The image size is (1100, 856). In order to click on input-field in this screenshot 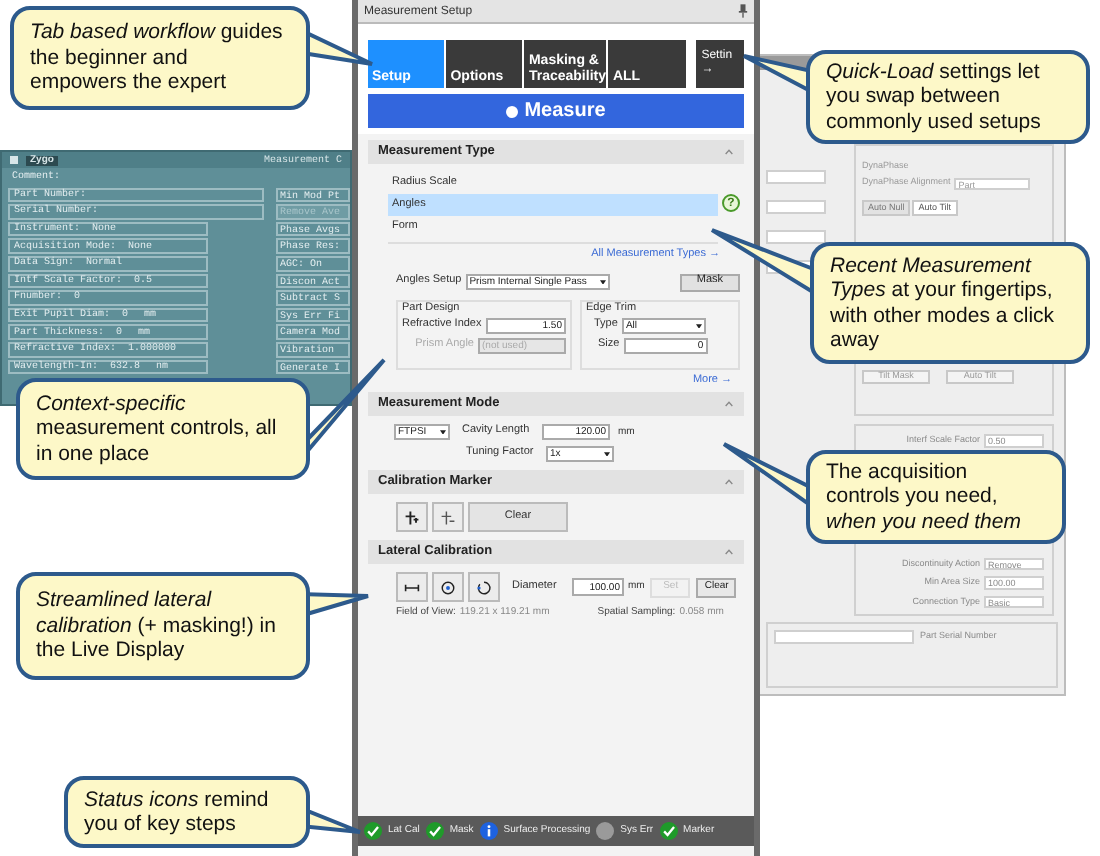, I will do `click(844, 636)`.